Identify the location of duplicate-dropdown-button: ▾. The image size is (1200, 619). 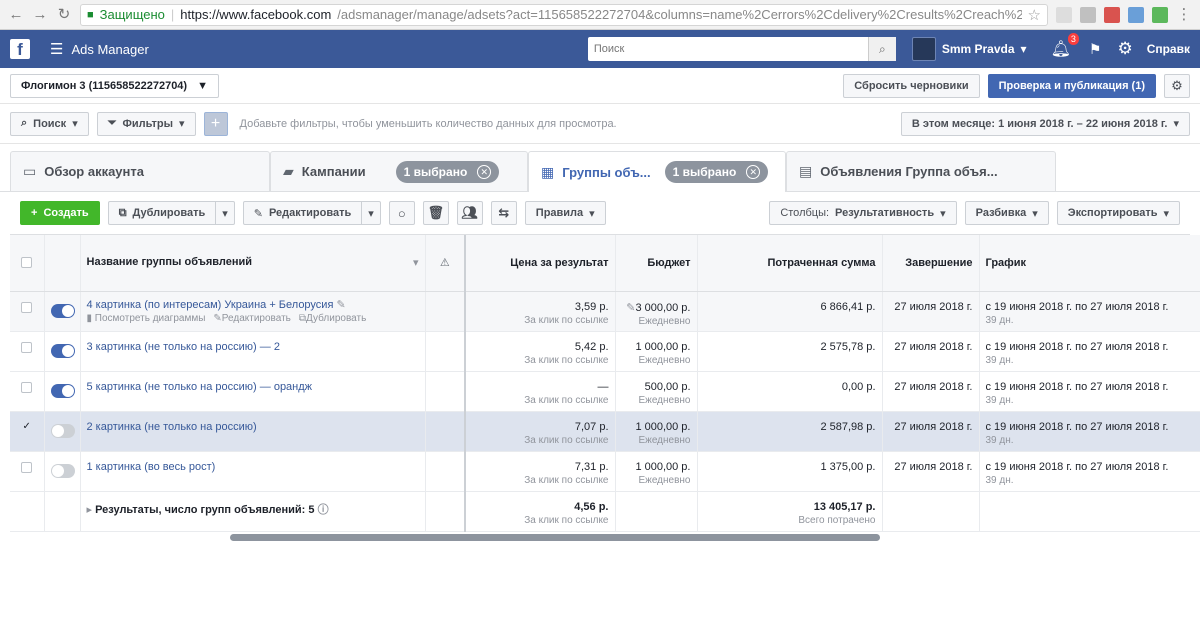
(225, 213).